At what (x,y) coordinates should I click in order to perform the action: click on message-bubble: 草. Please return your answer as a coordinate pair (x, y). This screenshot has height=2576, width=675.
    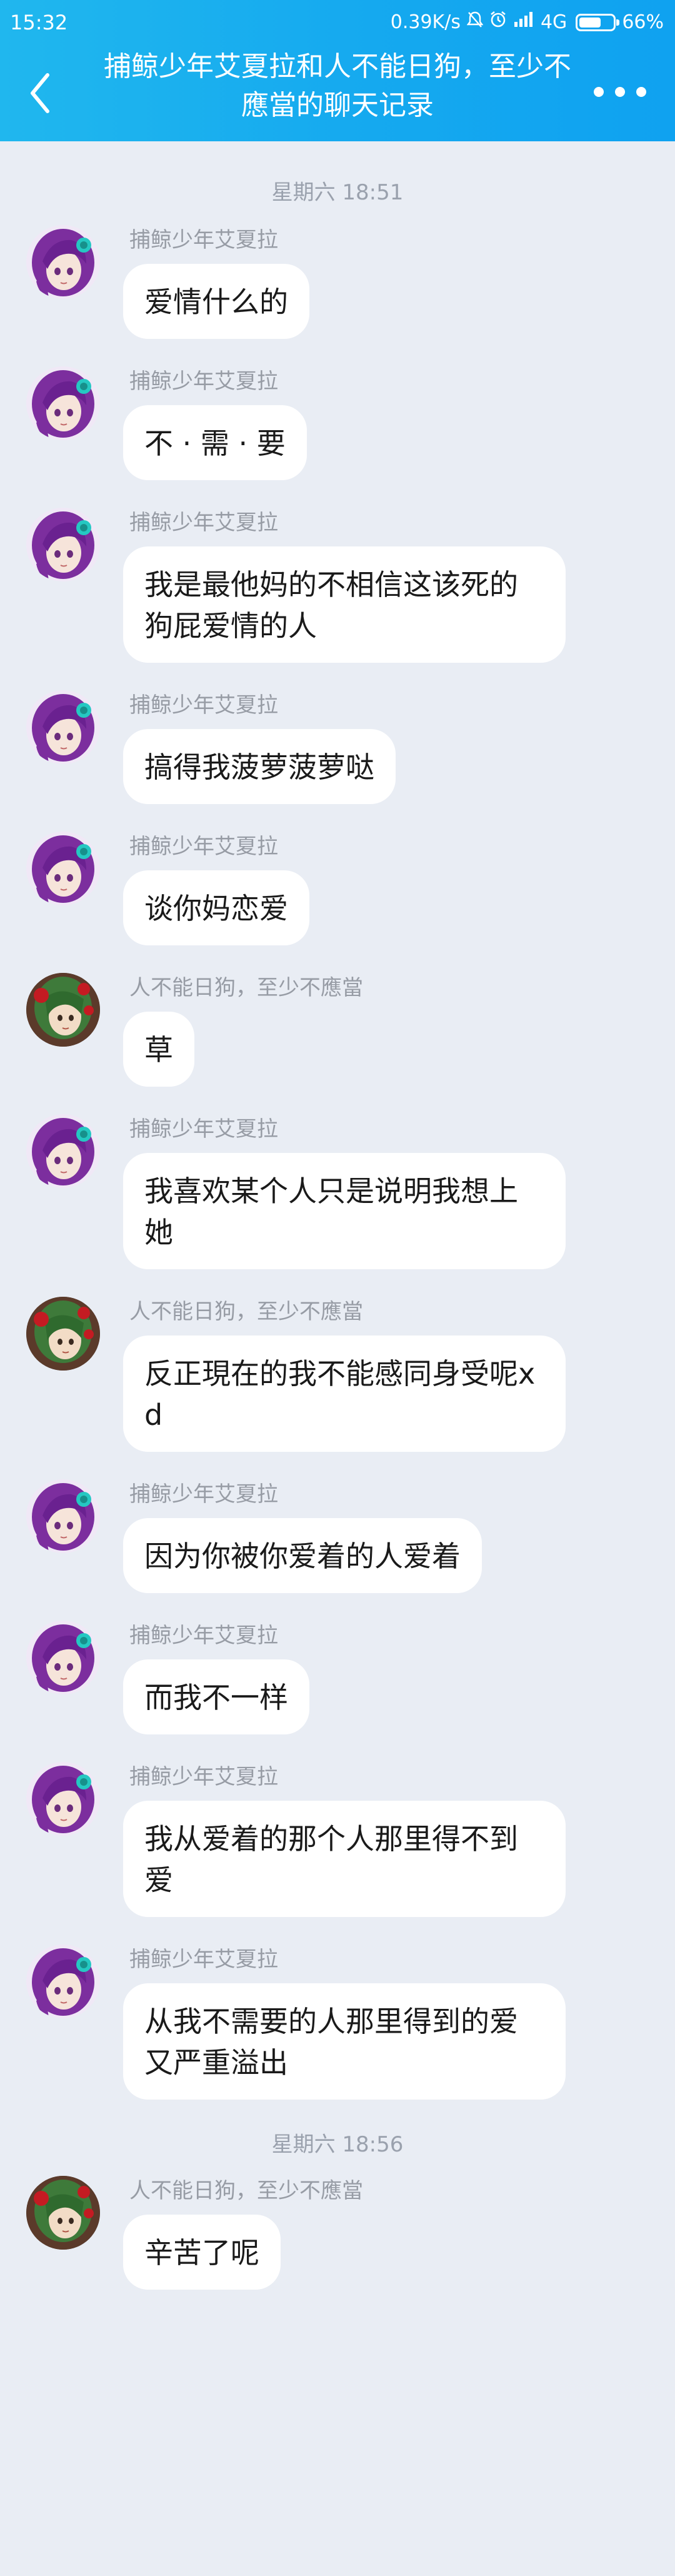
    Looking at the image, I should click on (158, 1049).